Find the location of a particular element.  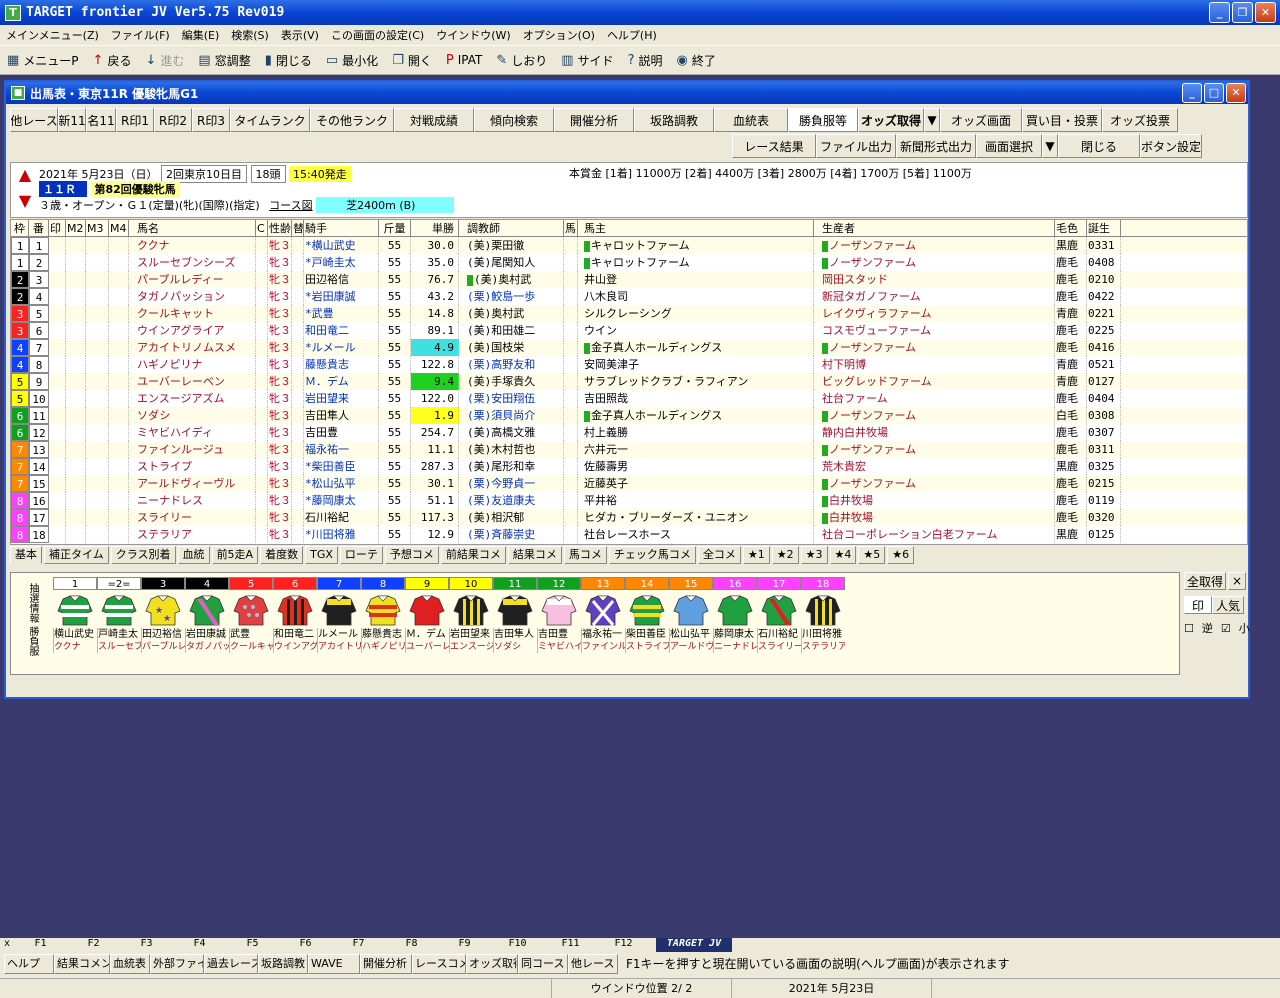

button2-6: ボタン設定 is located at coordinates (1171, 146).